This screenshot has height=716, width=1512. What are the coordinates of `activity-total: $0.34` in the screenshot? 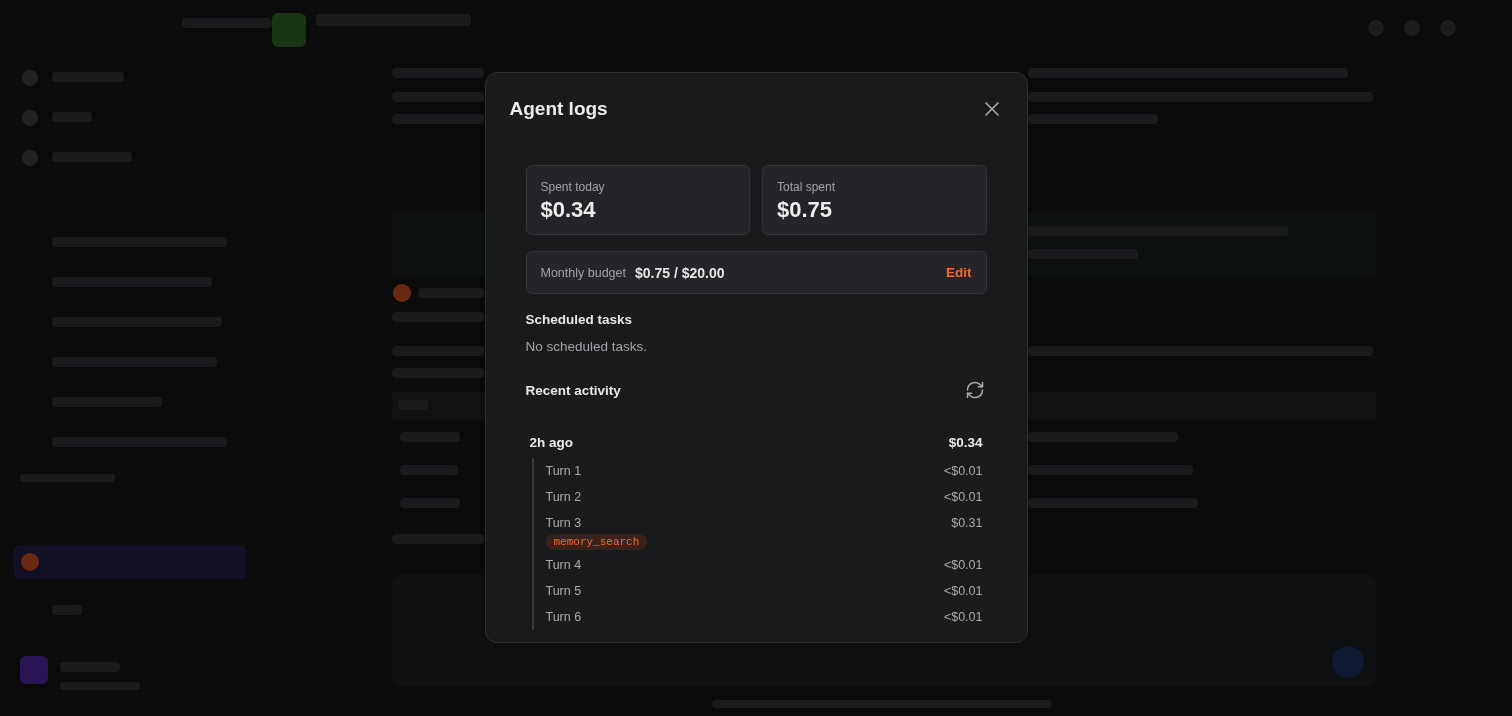 It's located at (965, 442).